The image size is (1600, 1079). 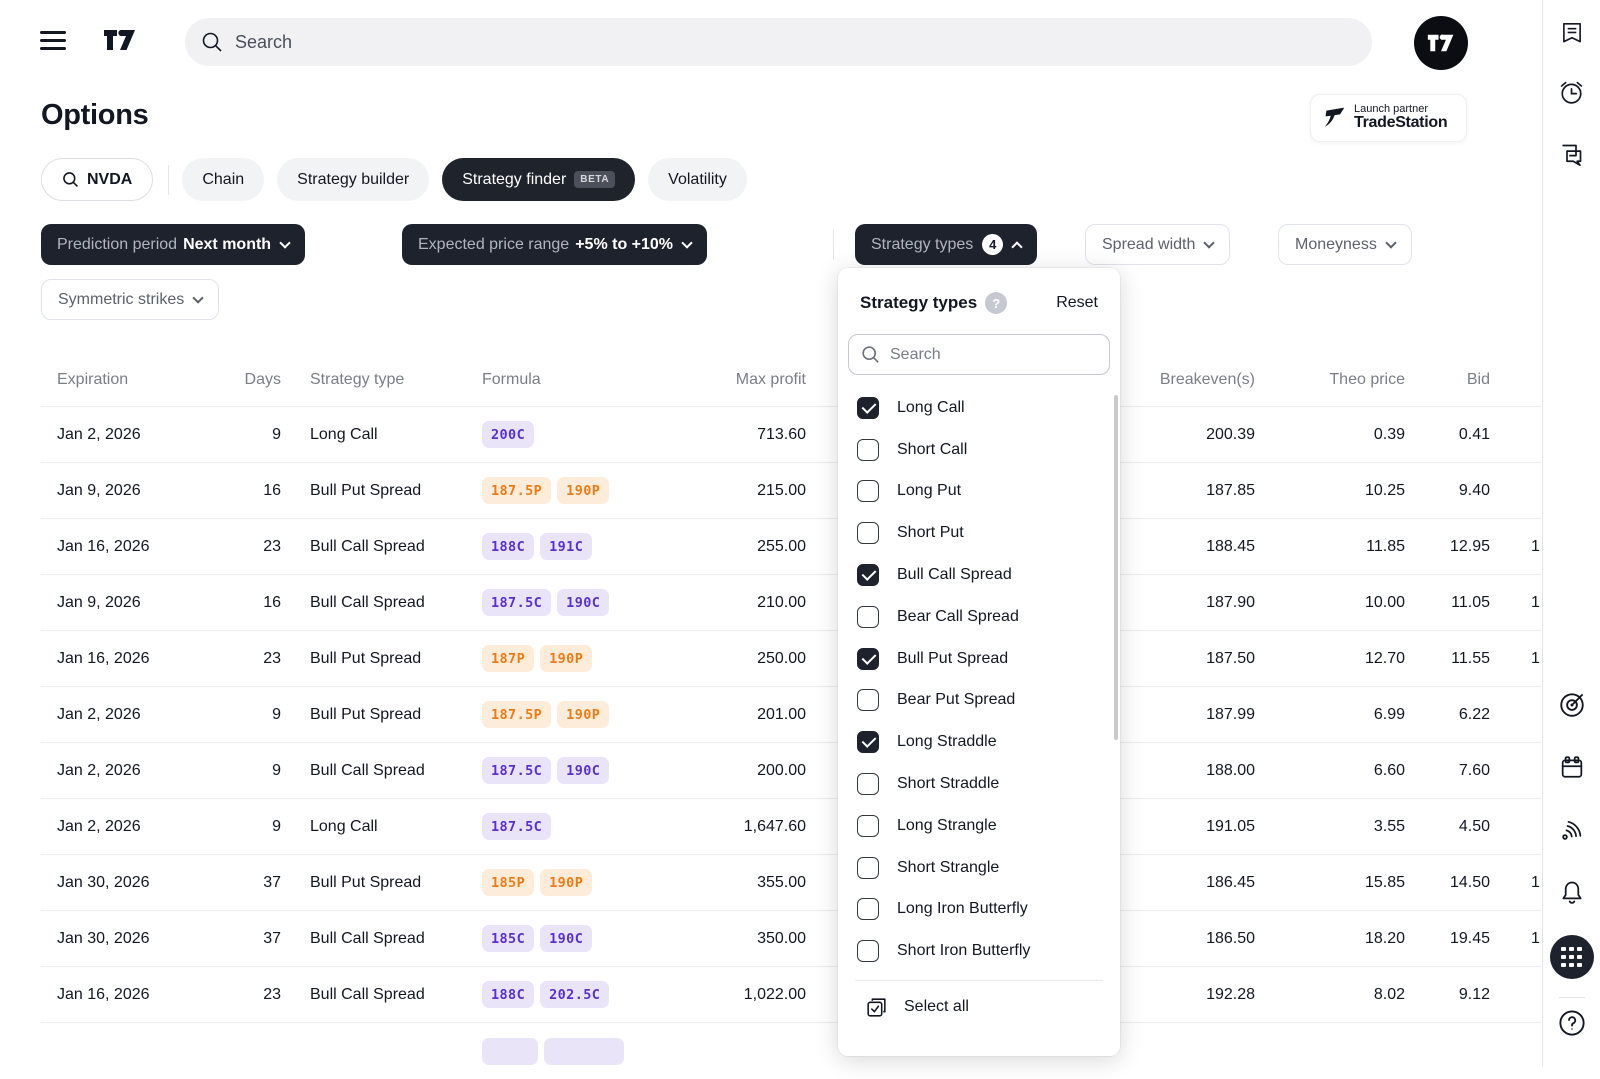 I want to click on apps-grid-icon, so click(x=1571, y=957).